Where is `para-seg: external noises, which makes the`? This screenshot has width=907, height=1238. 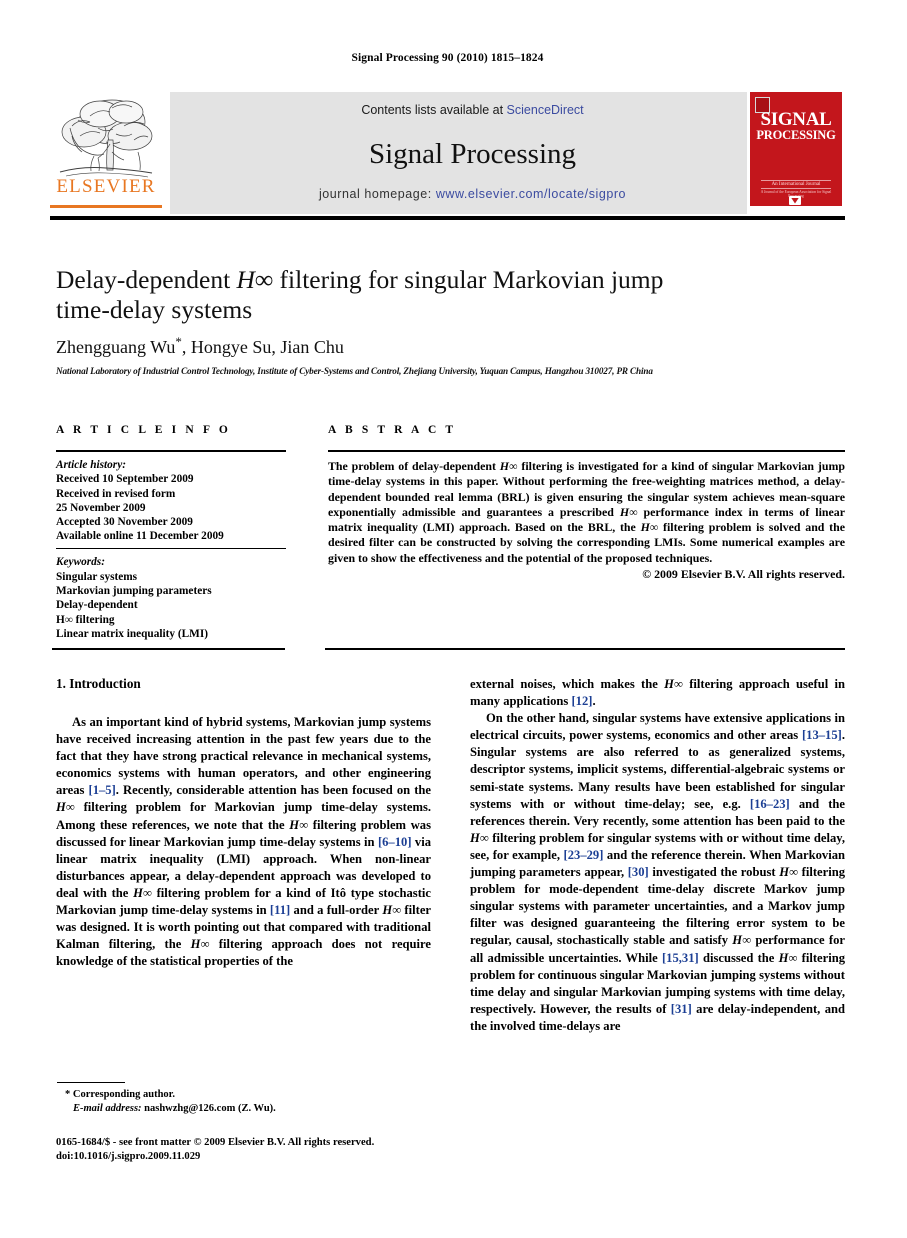
para-seg: external noises, which makes the is located at coordinates (567, 684).